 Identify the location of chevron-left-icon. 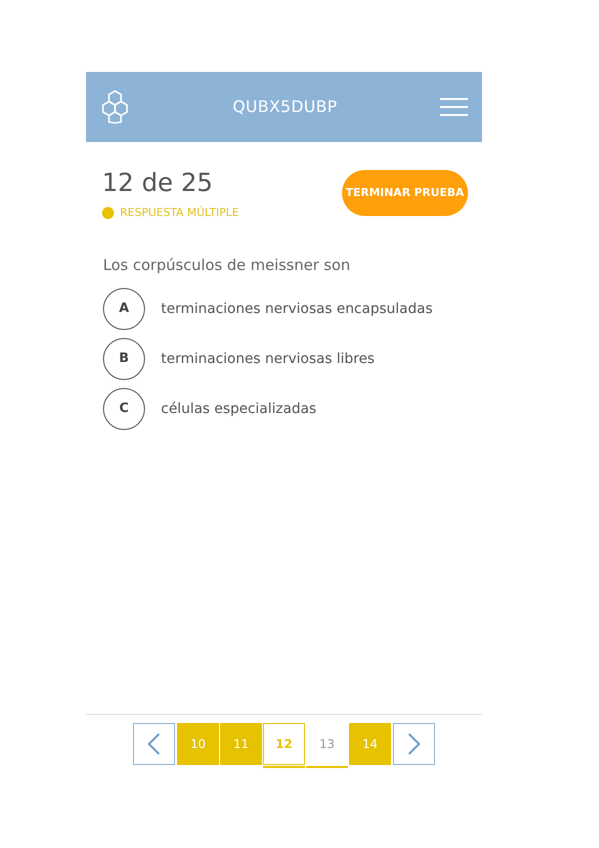
(154, 744).